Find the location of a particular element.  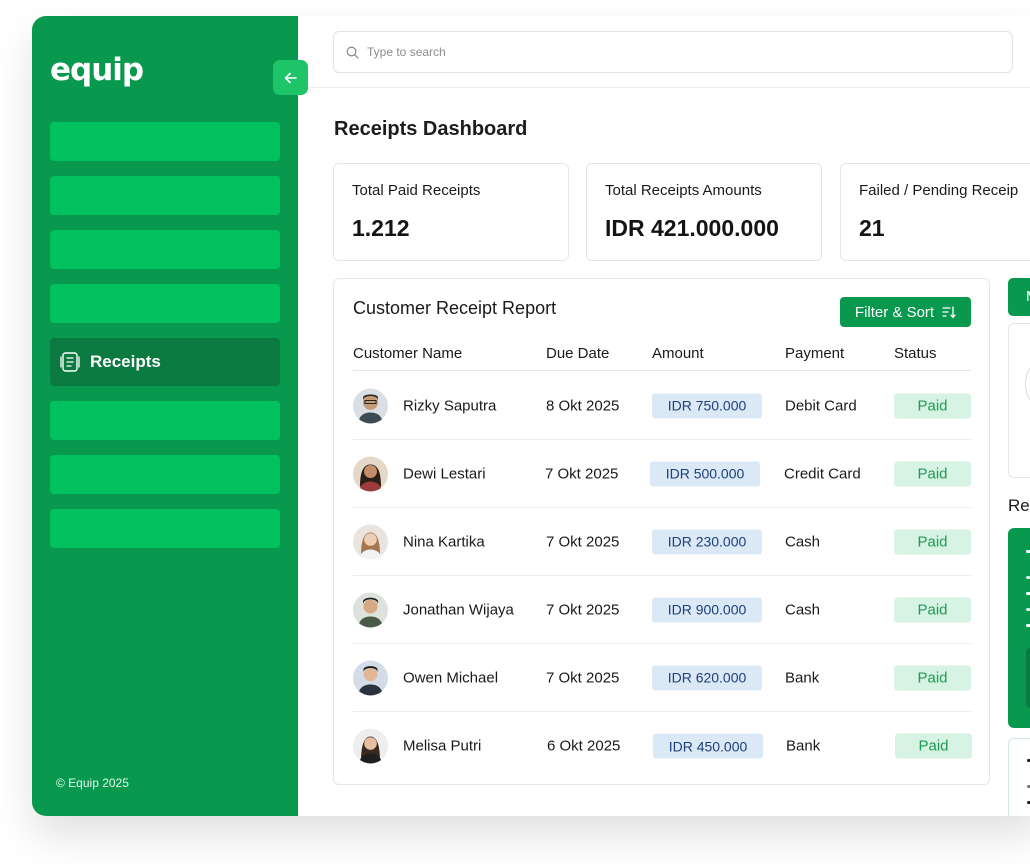

right-panel-inner-block is located at coordinates (1028, 678).